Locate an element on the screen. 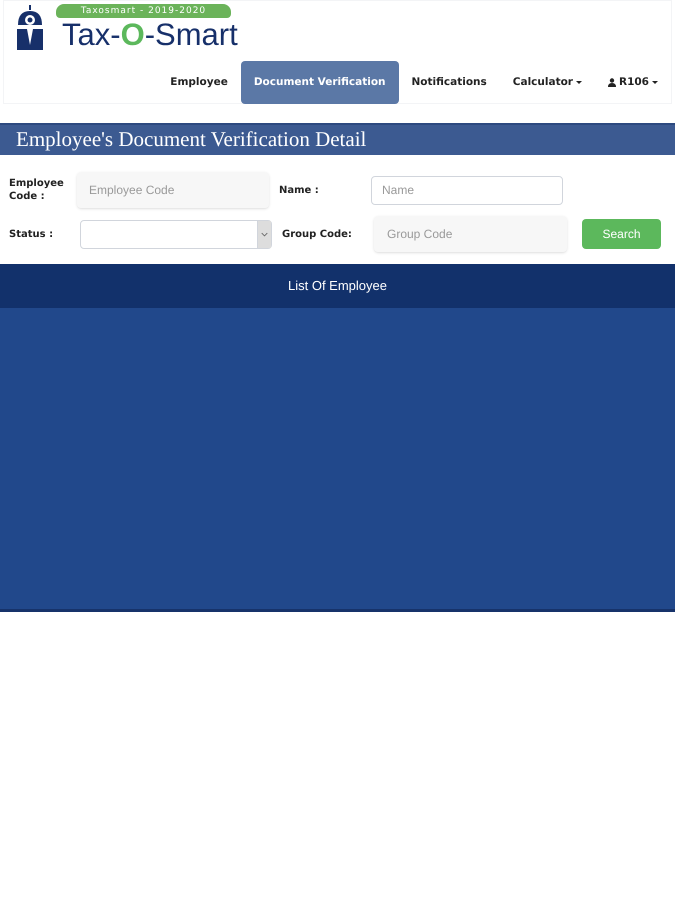 The height and width of the screenshot is (900, 675). employee-code-field: Employee Code is located at coordinates (173, 190).